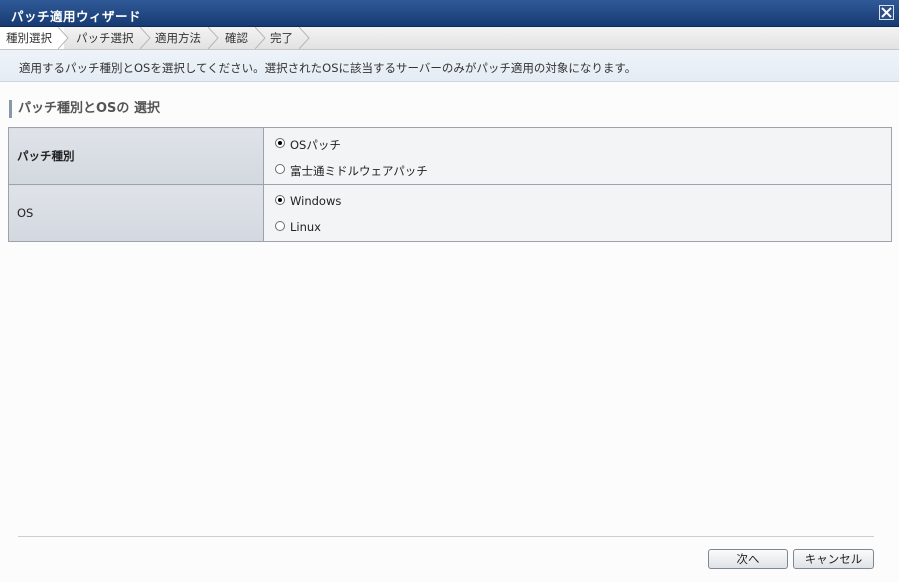 The height and width of the screenshot is (582, 899). Describe the element at coordinates (136, 213) in the screenshot. I see `os-label: OS` at that location.